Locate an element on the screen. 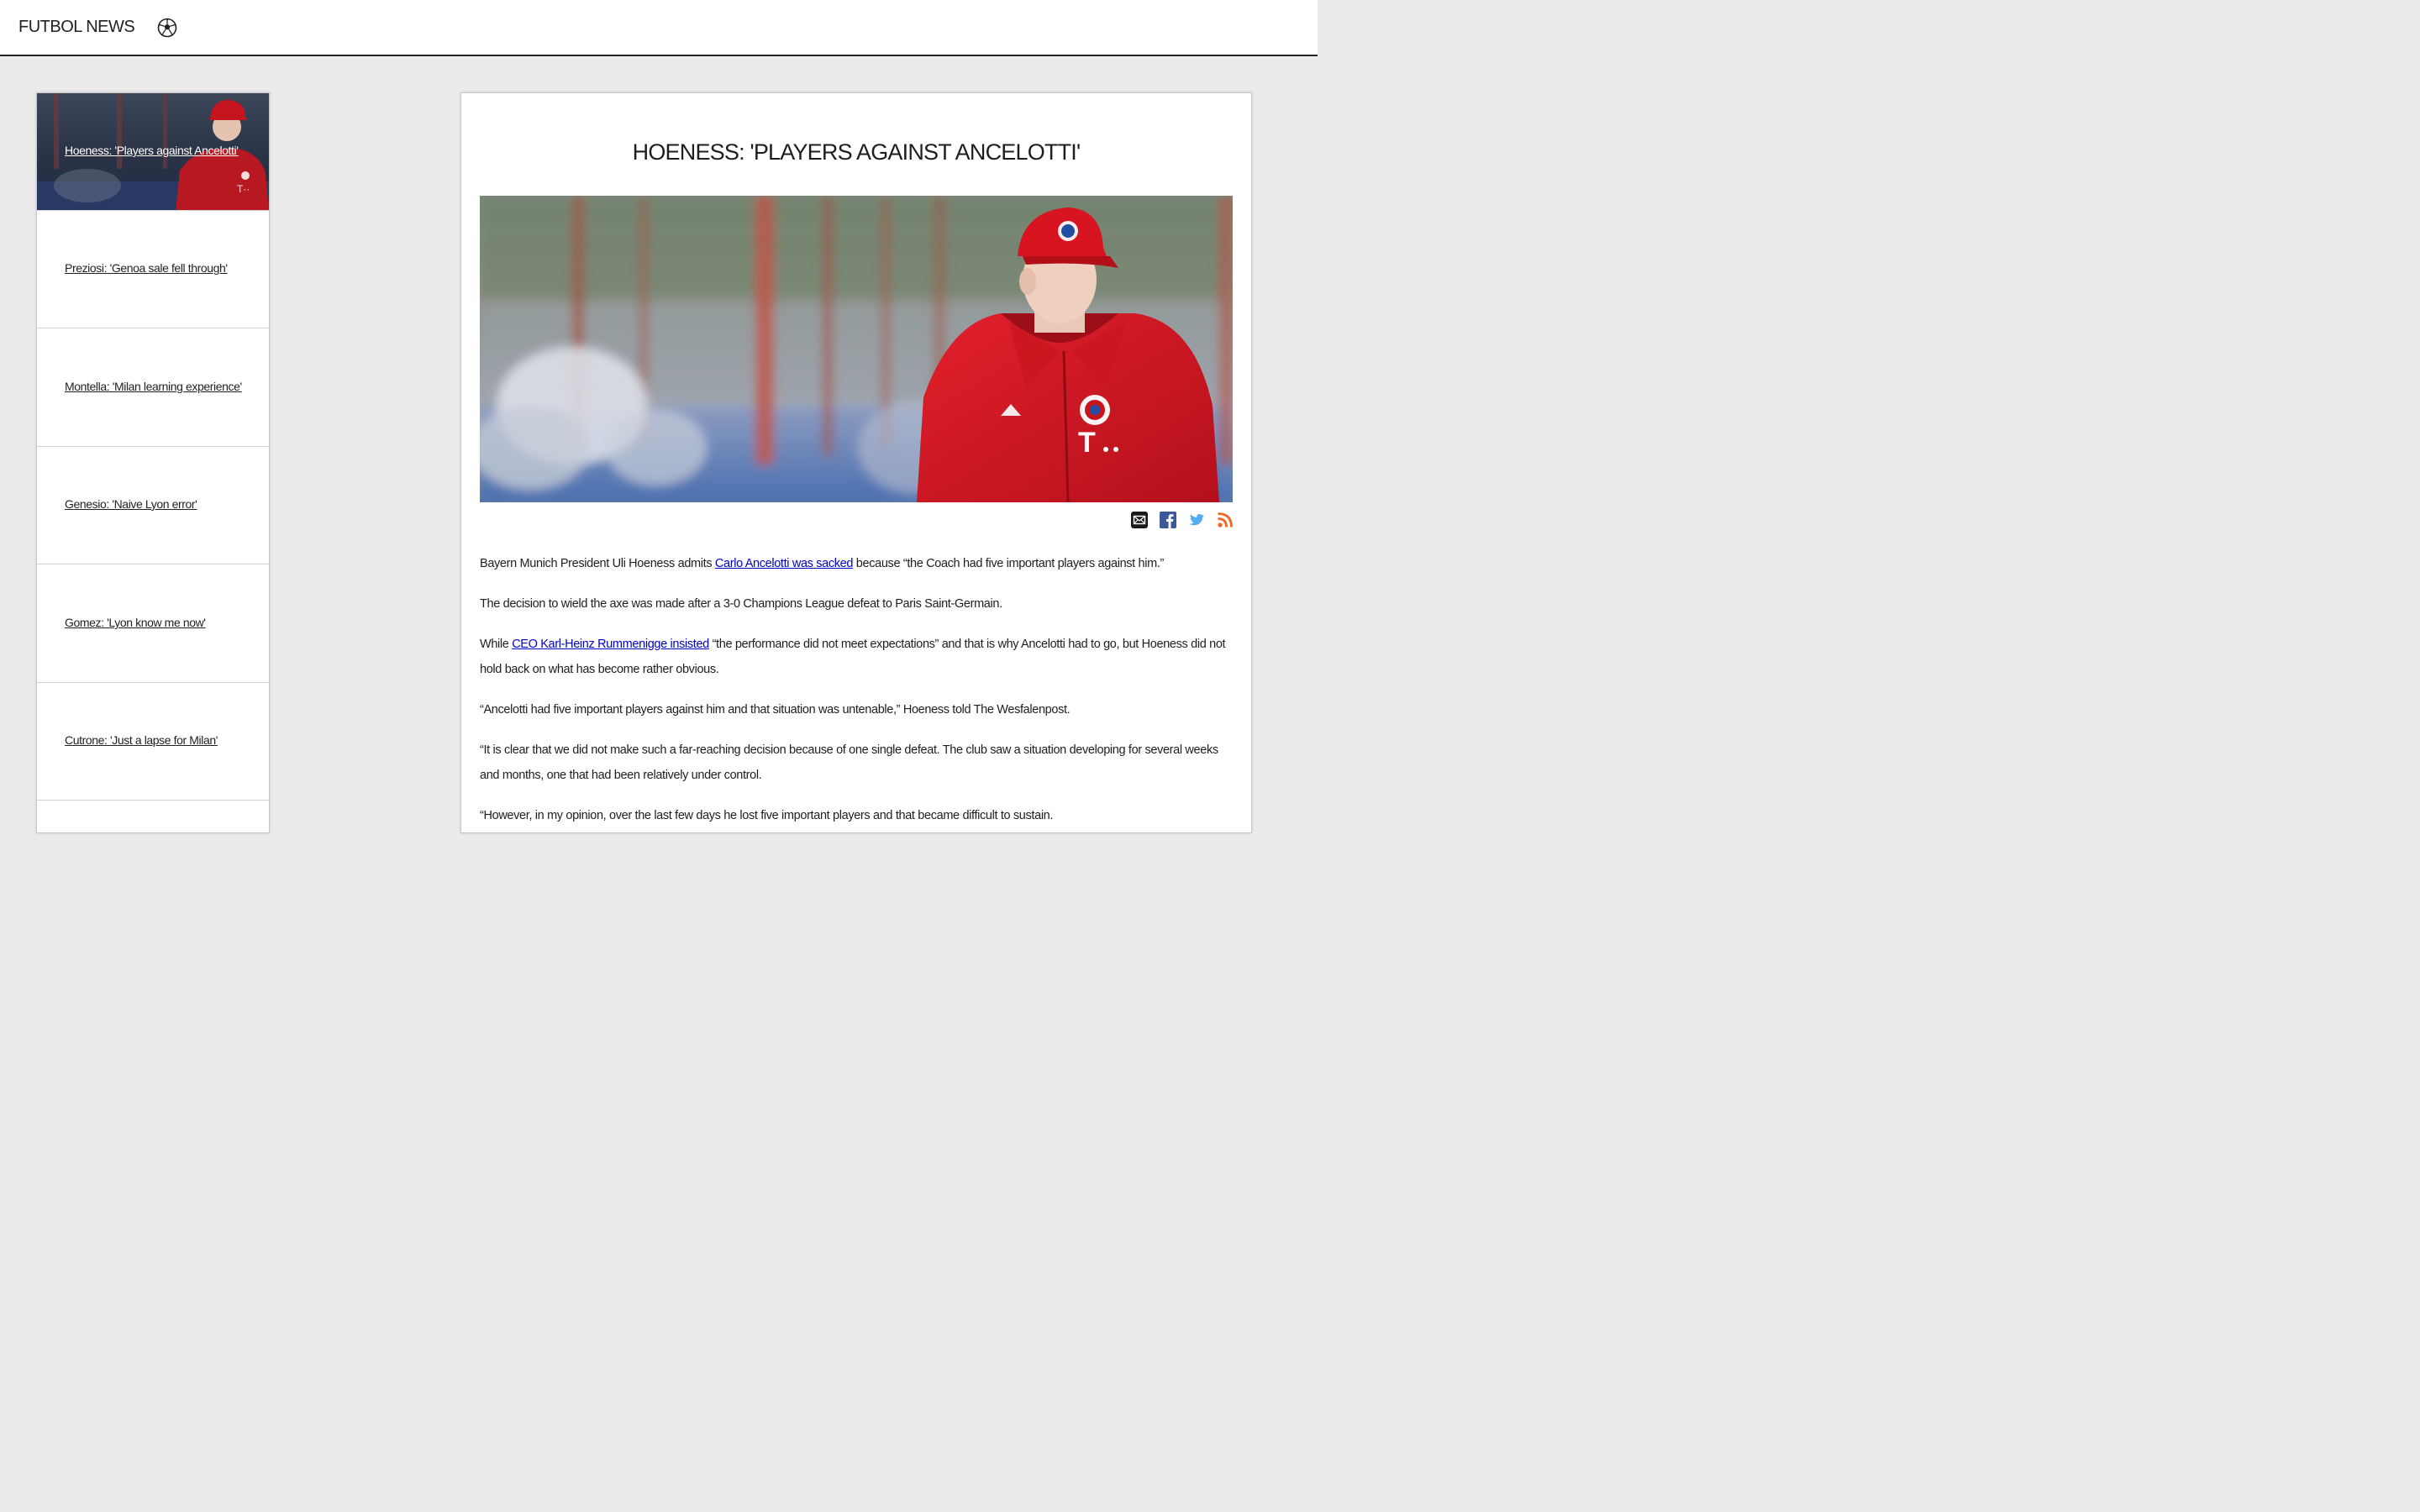 This screenshot has height=1512, width=2420. twitter-icon is located at coordinates (1196, 520).